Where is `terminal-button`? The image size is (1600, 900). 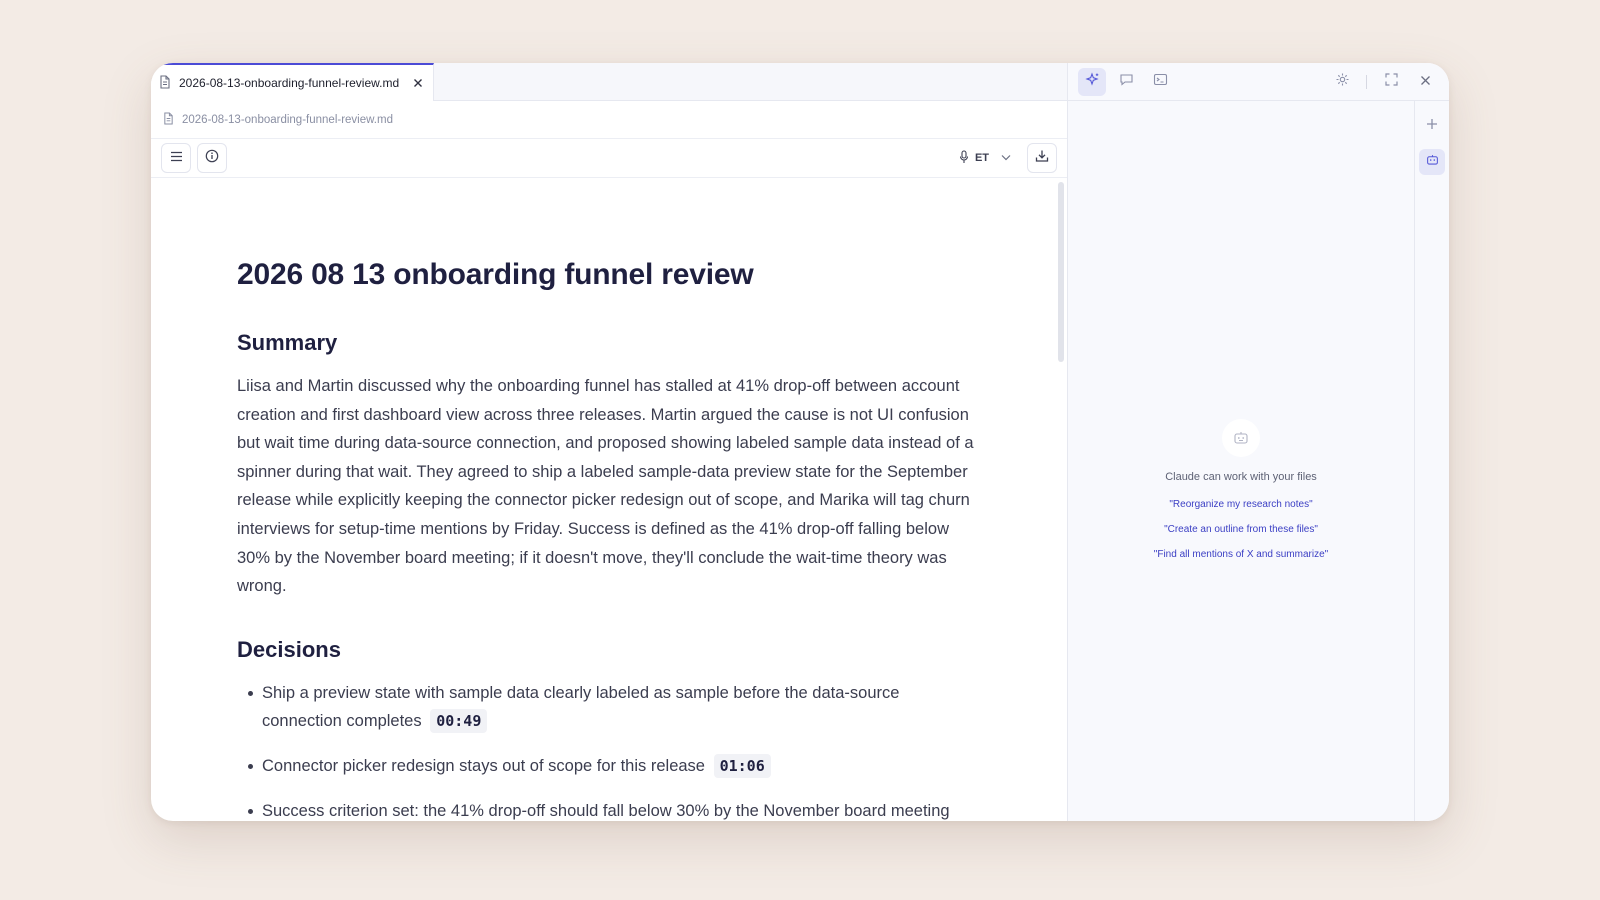 terminal-button is located at coordinates (1160, 82).